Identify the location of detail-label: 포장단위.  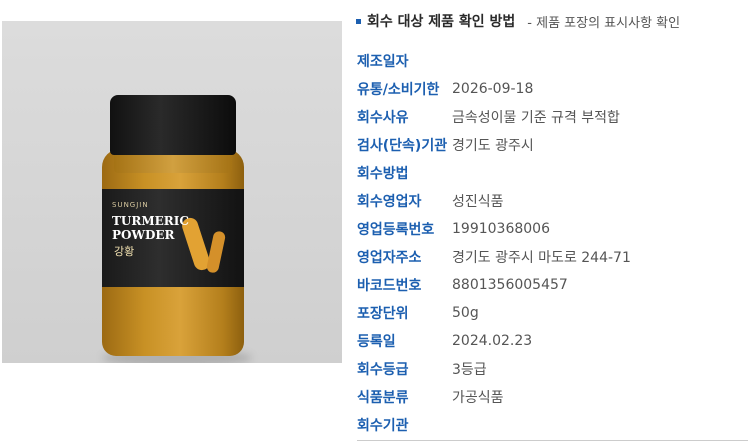
(383, 314).